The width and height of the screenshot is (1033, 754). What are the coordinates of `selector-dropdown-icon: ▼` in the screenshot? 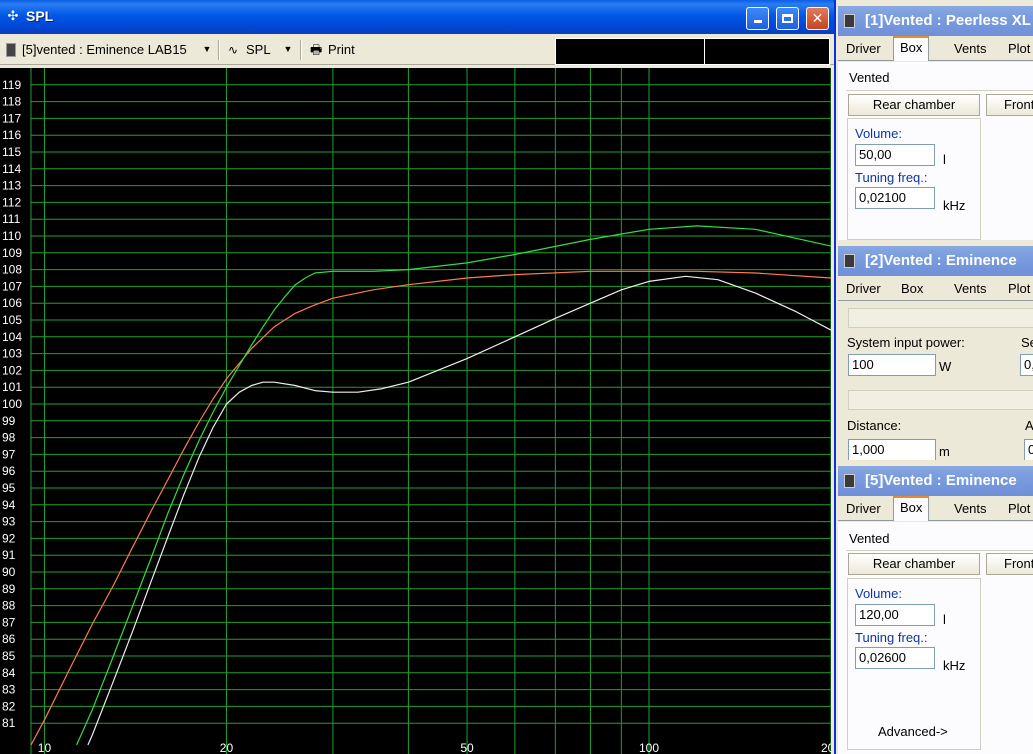 It's located at (207, 49).